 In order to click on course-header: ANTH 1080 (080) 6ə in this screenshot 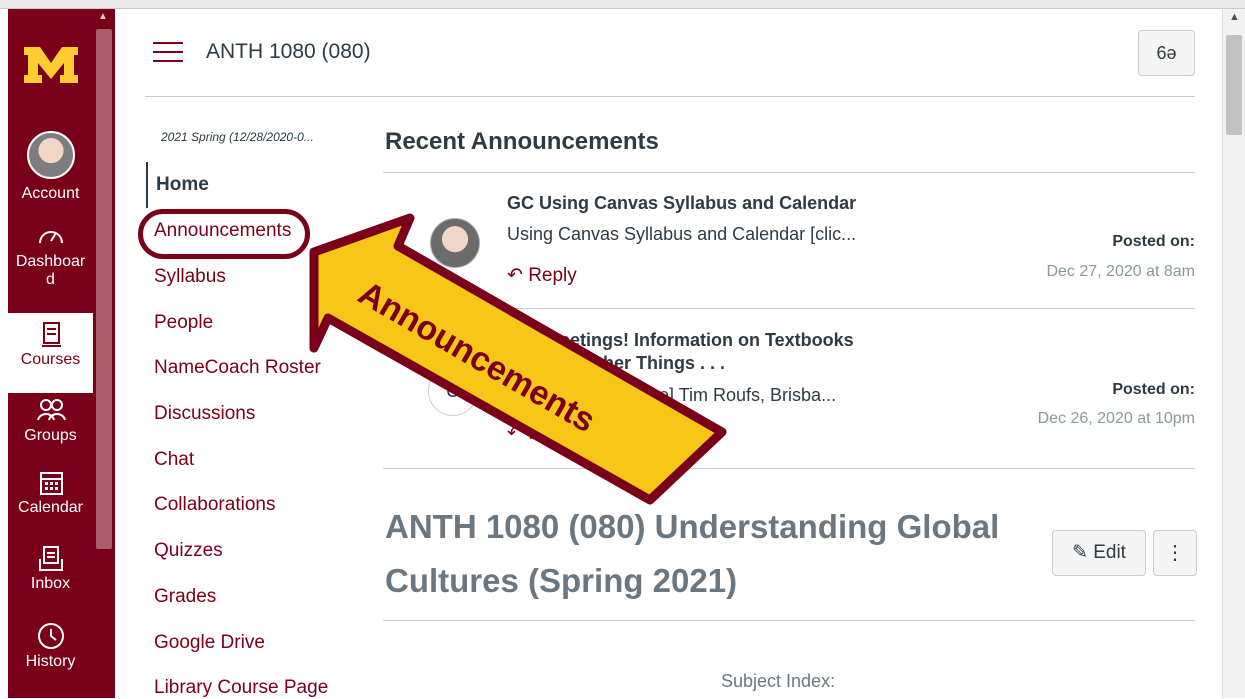, I will do `click(670, 58)`.